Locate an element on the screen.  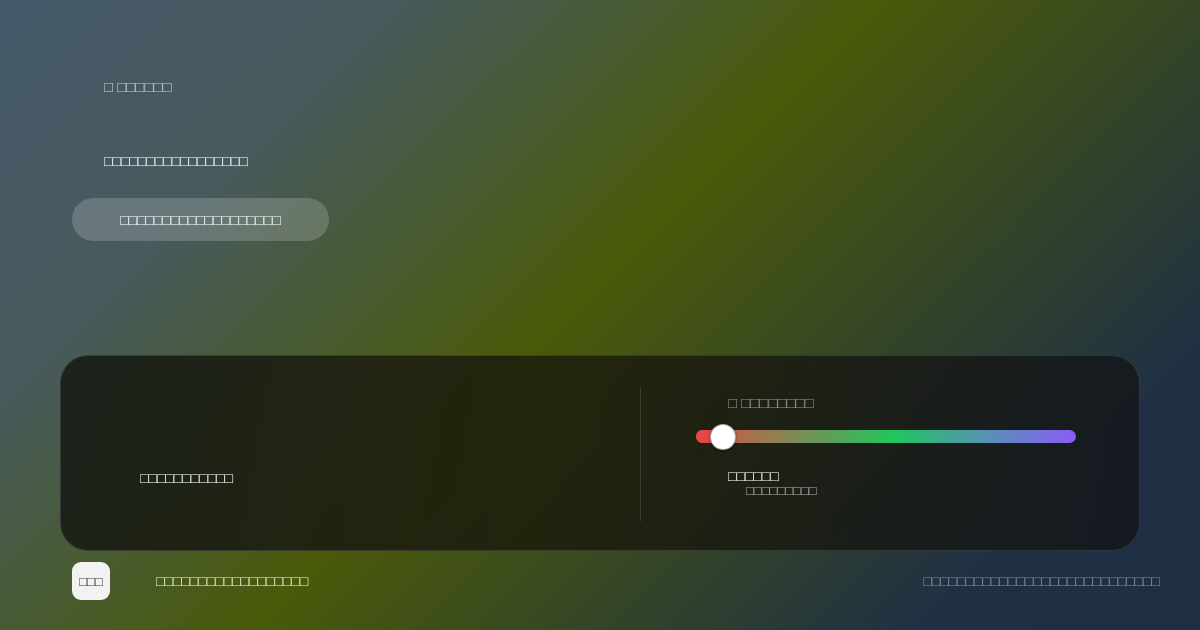
slider-note: □□□□□□□□□ is located at coordinates (781, 491).